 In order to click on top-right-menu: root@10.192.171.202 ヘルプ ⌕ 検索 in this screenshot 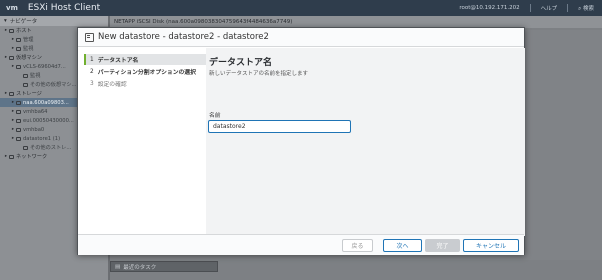, I will do `click(526, 8)`.